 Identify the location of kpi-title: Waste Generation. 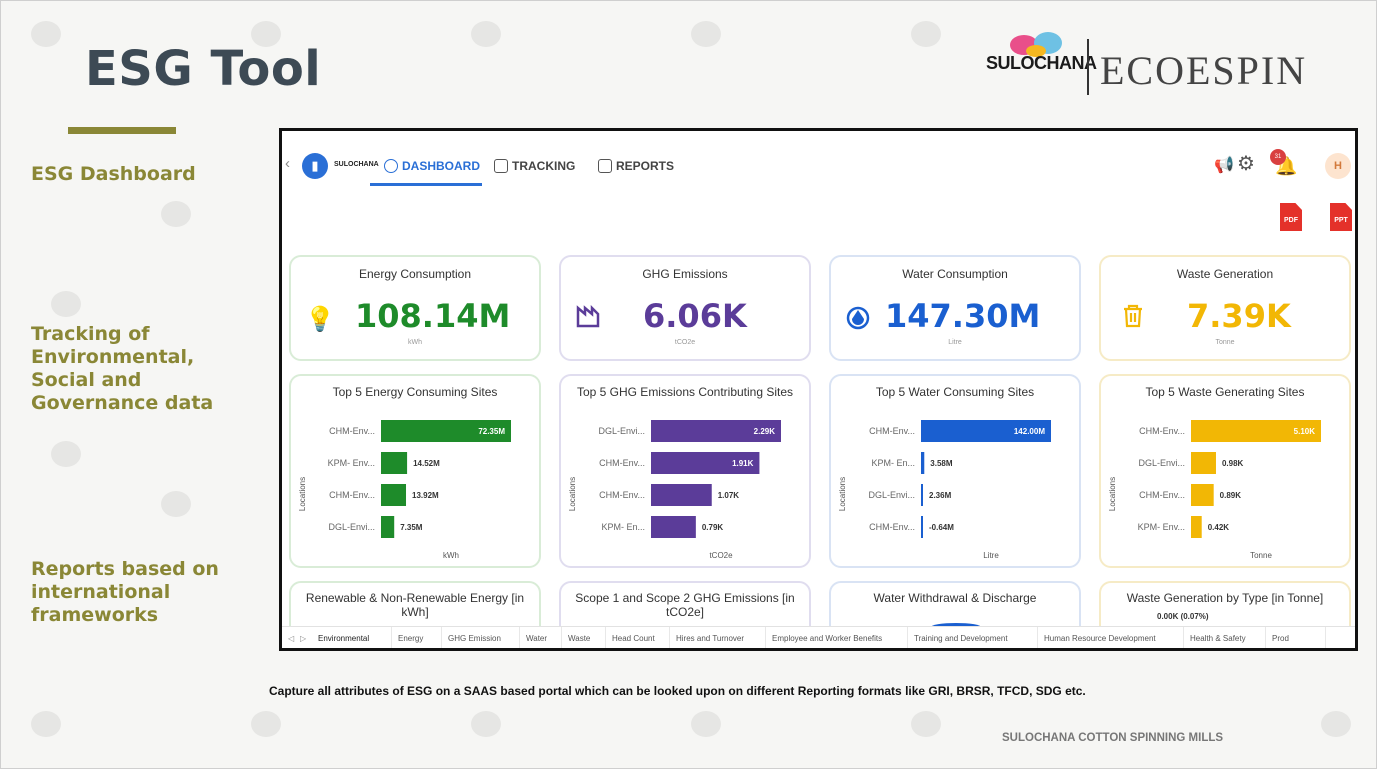
(1225, 274).